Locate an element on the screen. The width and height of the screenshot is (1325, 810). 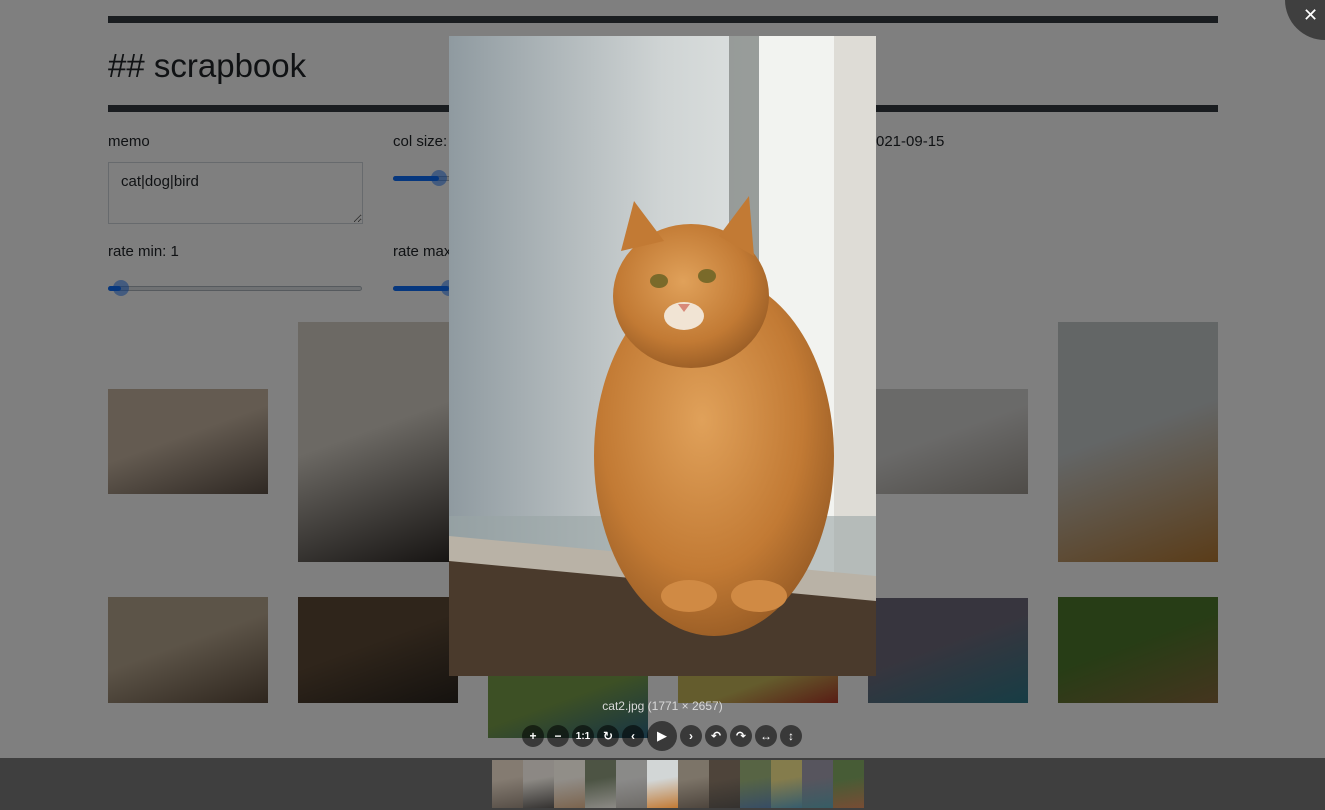
reset-button: ↻ is located at coordinates (608, 736).